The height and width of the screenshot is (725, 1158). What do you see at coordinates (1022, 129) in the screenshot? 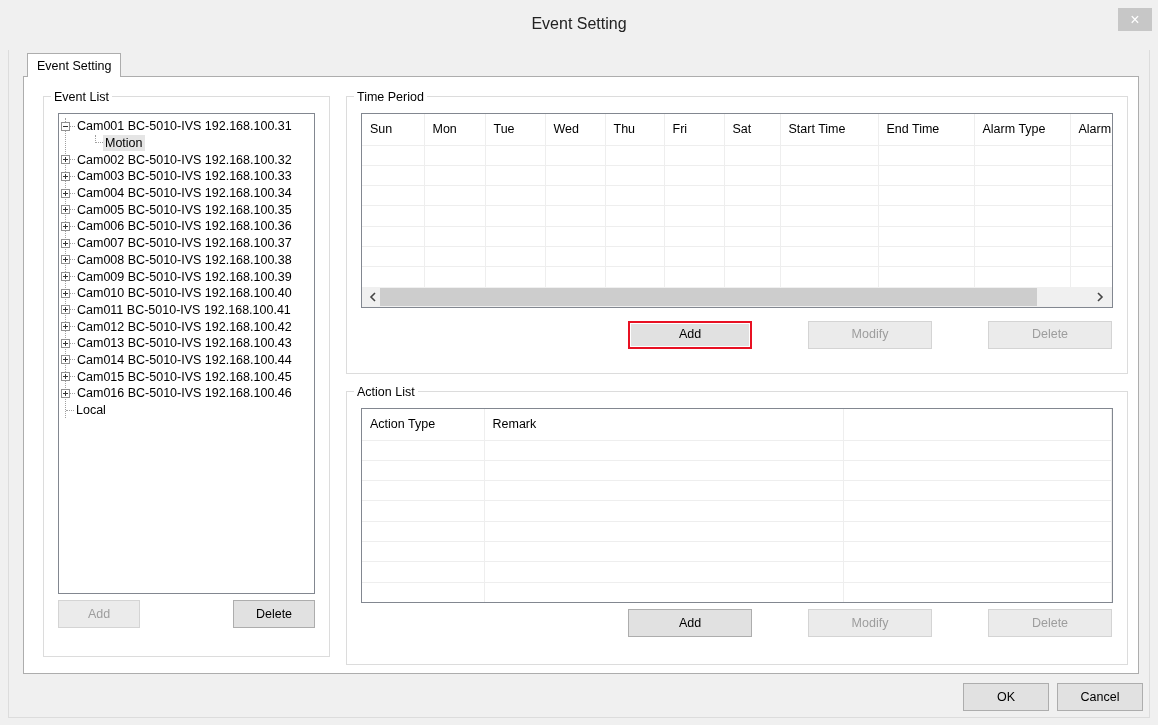
I see `column-header: Alarm Type` at bounding box center [1022, 129].